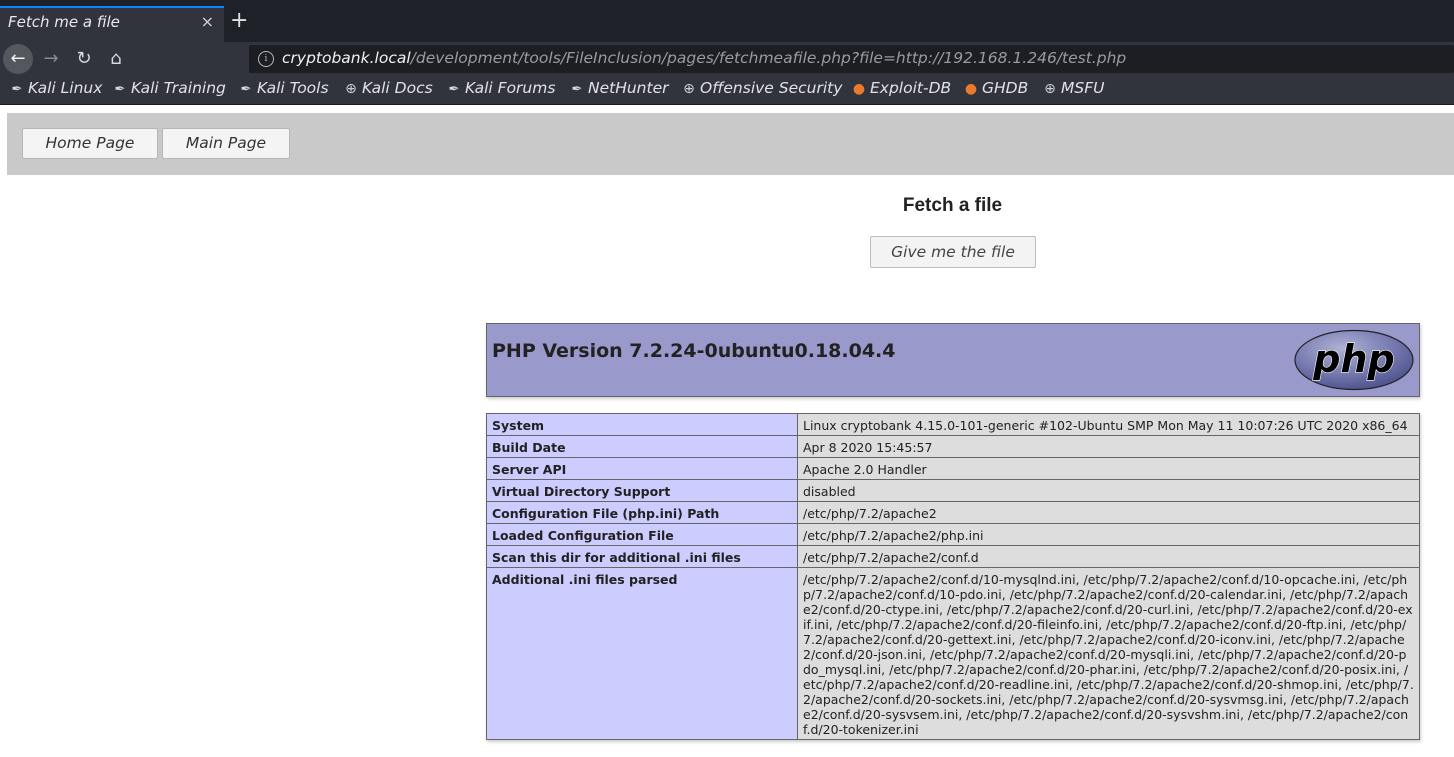 Image resolution: width=1454 pixels, height=757 pixels. I want to click on table-row: Virtual Directory Support disabled, so click(953, 490).